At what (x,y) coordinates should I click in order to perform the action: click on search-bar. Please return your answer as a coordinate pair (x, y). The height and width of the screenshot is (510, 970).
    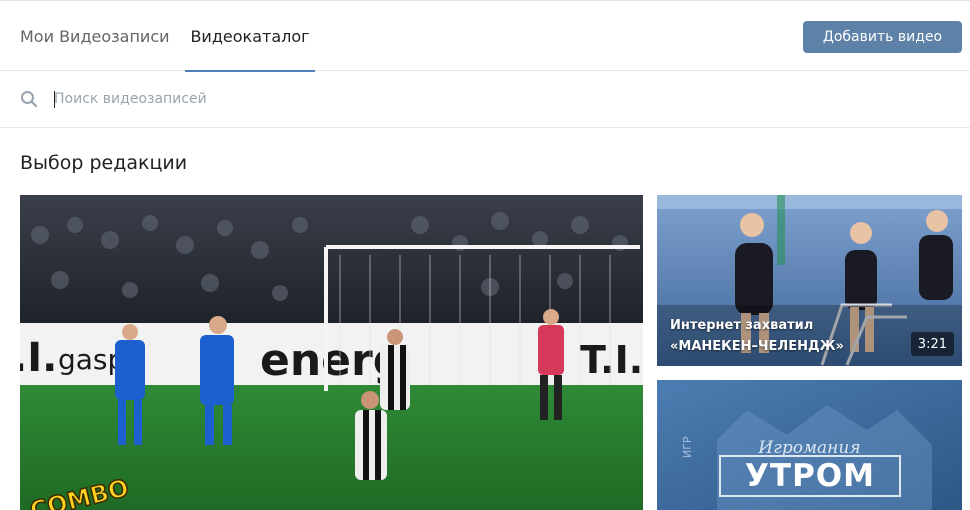
    Looking at the image, I should click on (485, 99).